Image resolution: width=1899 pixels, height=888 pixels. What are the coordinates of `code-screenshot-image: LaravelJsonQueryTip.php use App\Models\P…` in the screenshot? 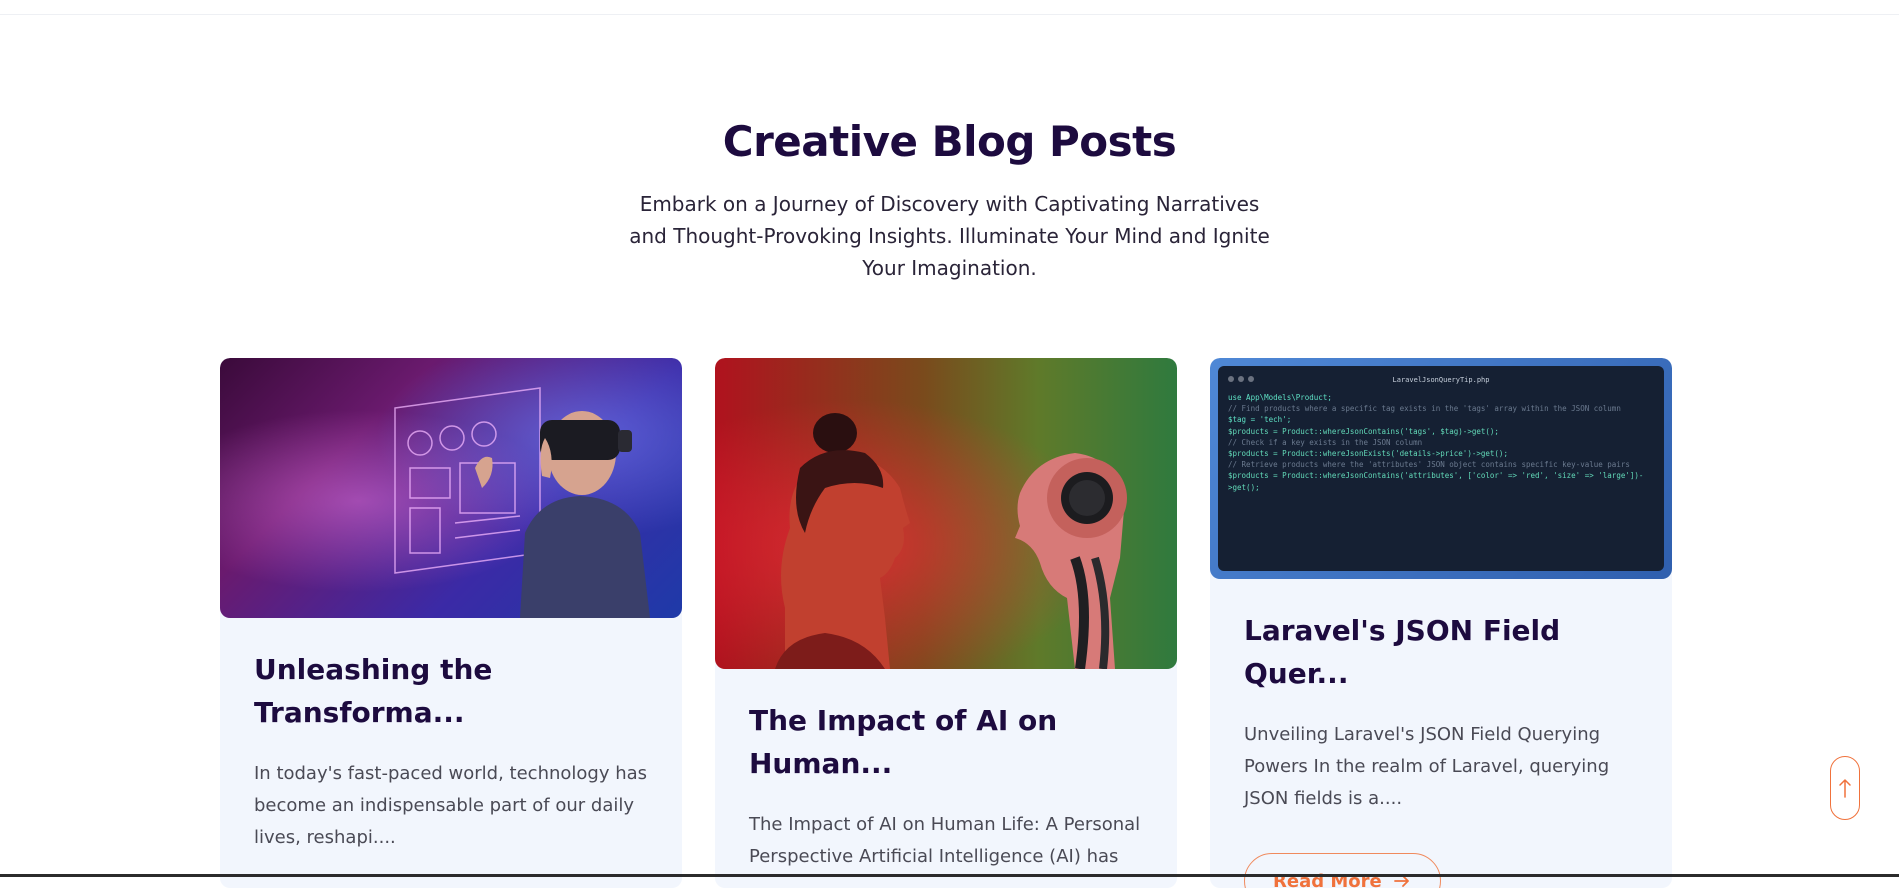 It's located at (1441, 468).